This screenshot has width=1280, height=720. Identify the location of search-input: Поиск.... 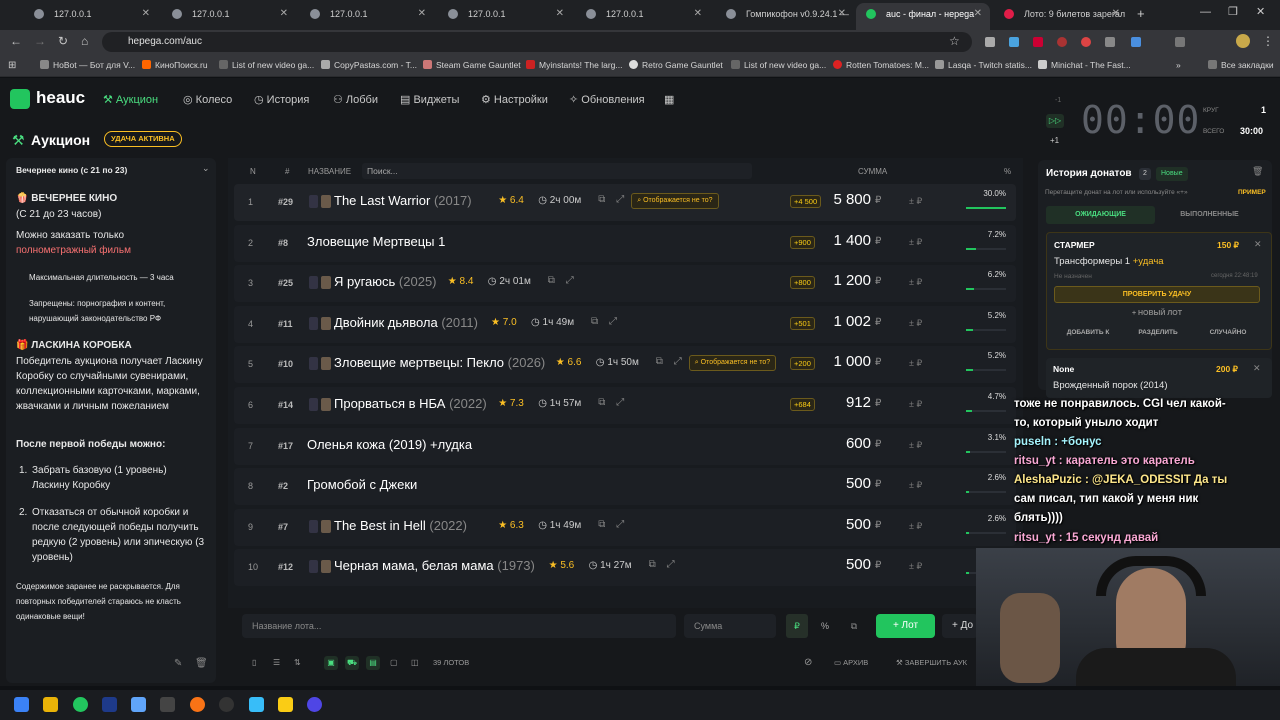
(557, 171).